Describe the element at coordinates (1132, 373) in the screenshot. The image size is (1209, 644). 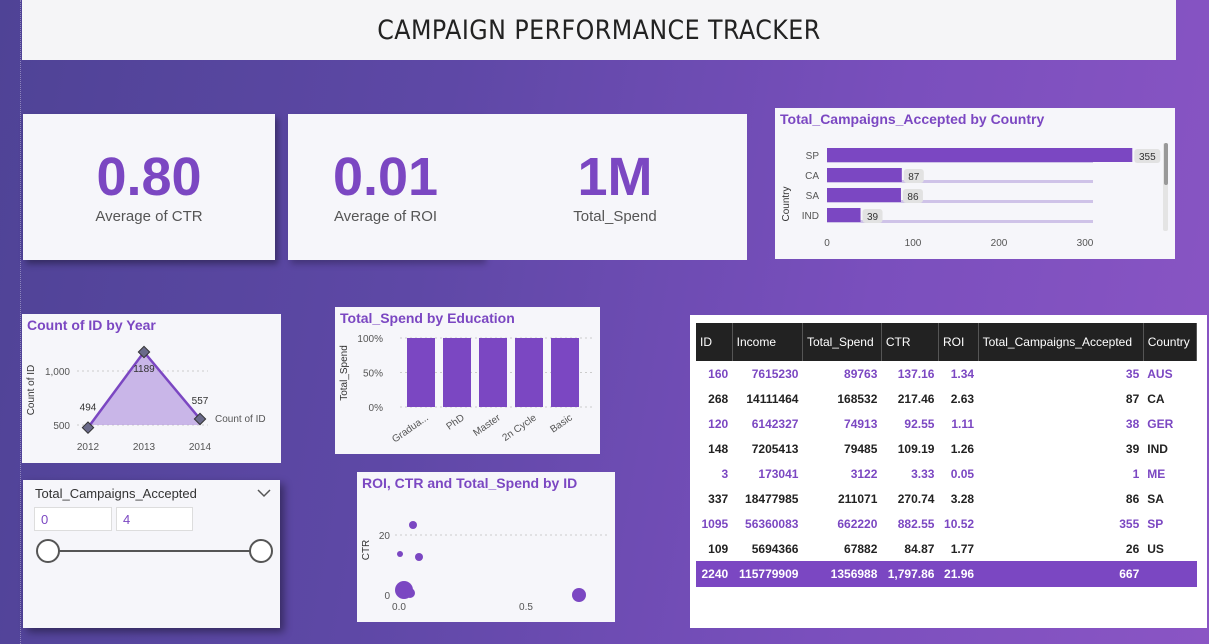
I see `table-cell: 35` at that location.